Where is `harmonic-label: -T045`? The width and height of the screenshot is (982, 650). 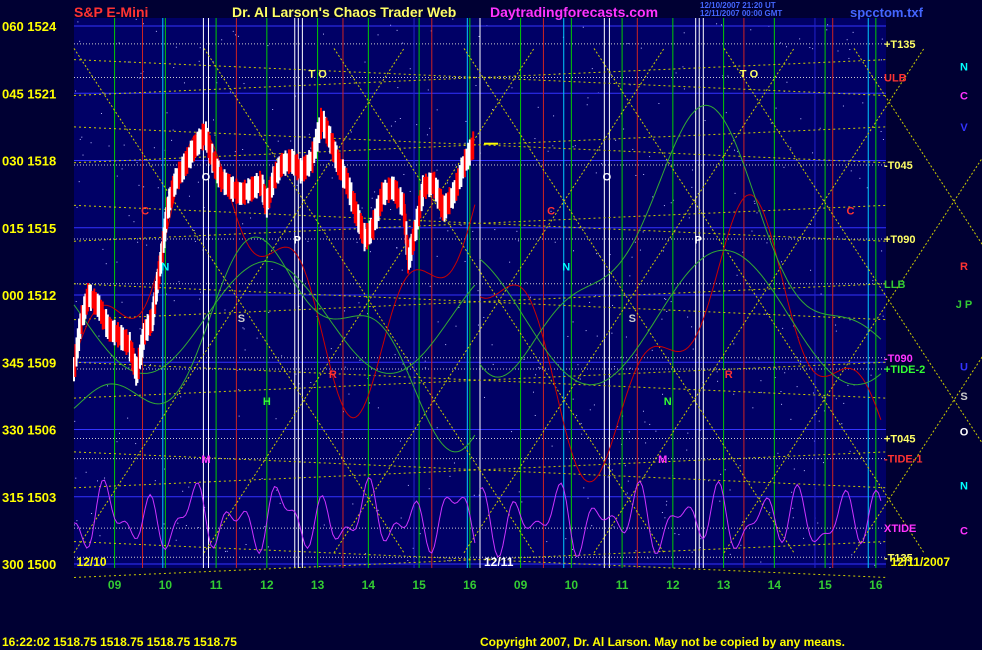 harmonic-label: -T045 is located at coordinates (898, 166).